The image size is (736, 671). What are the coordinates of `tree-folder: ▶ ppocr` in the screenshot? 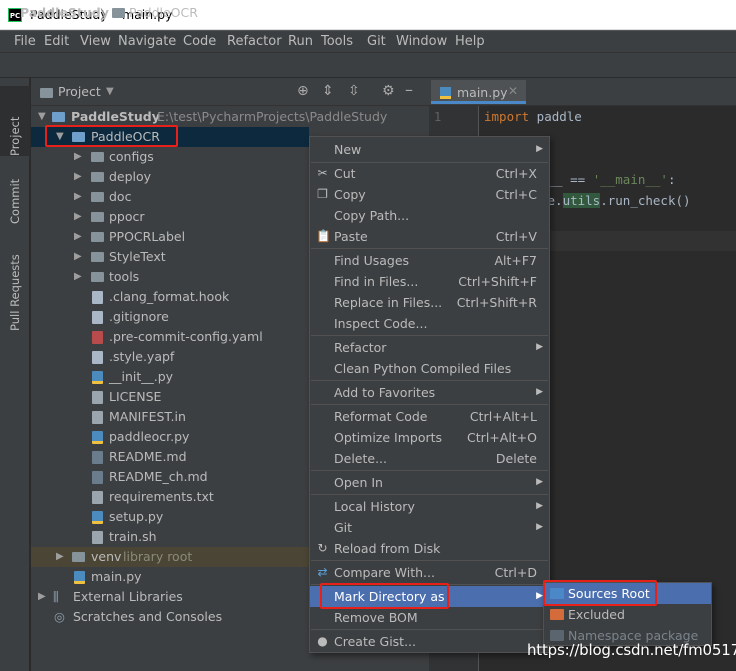 It's located at (170, 217).